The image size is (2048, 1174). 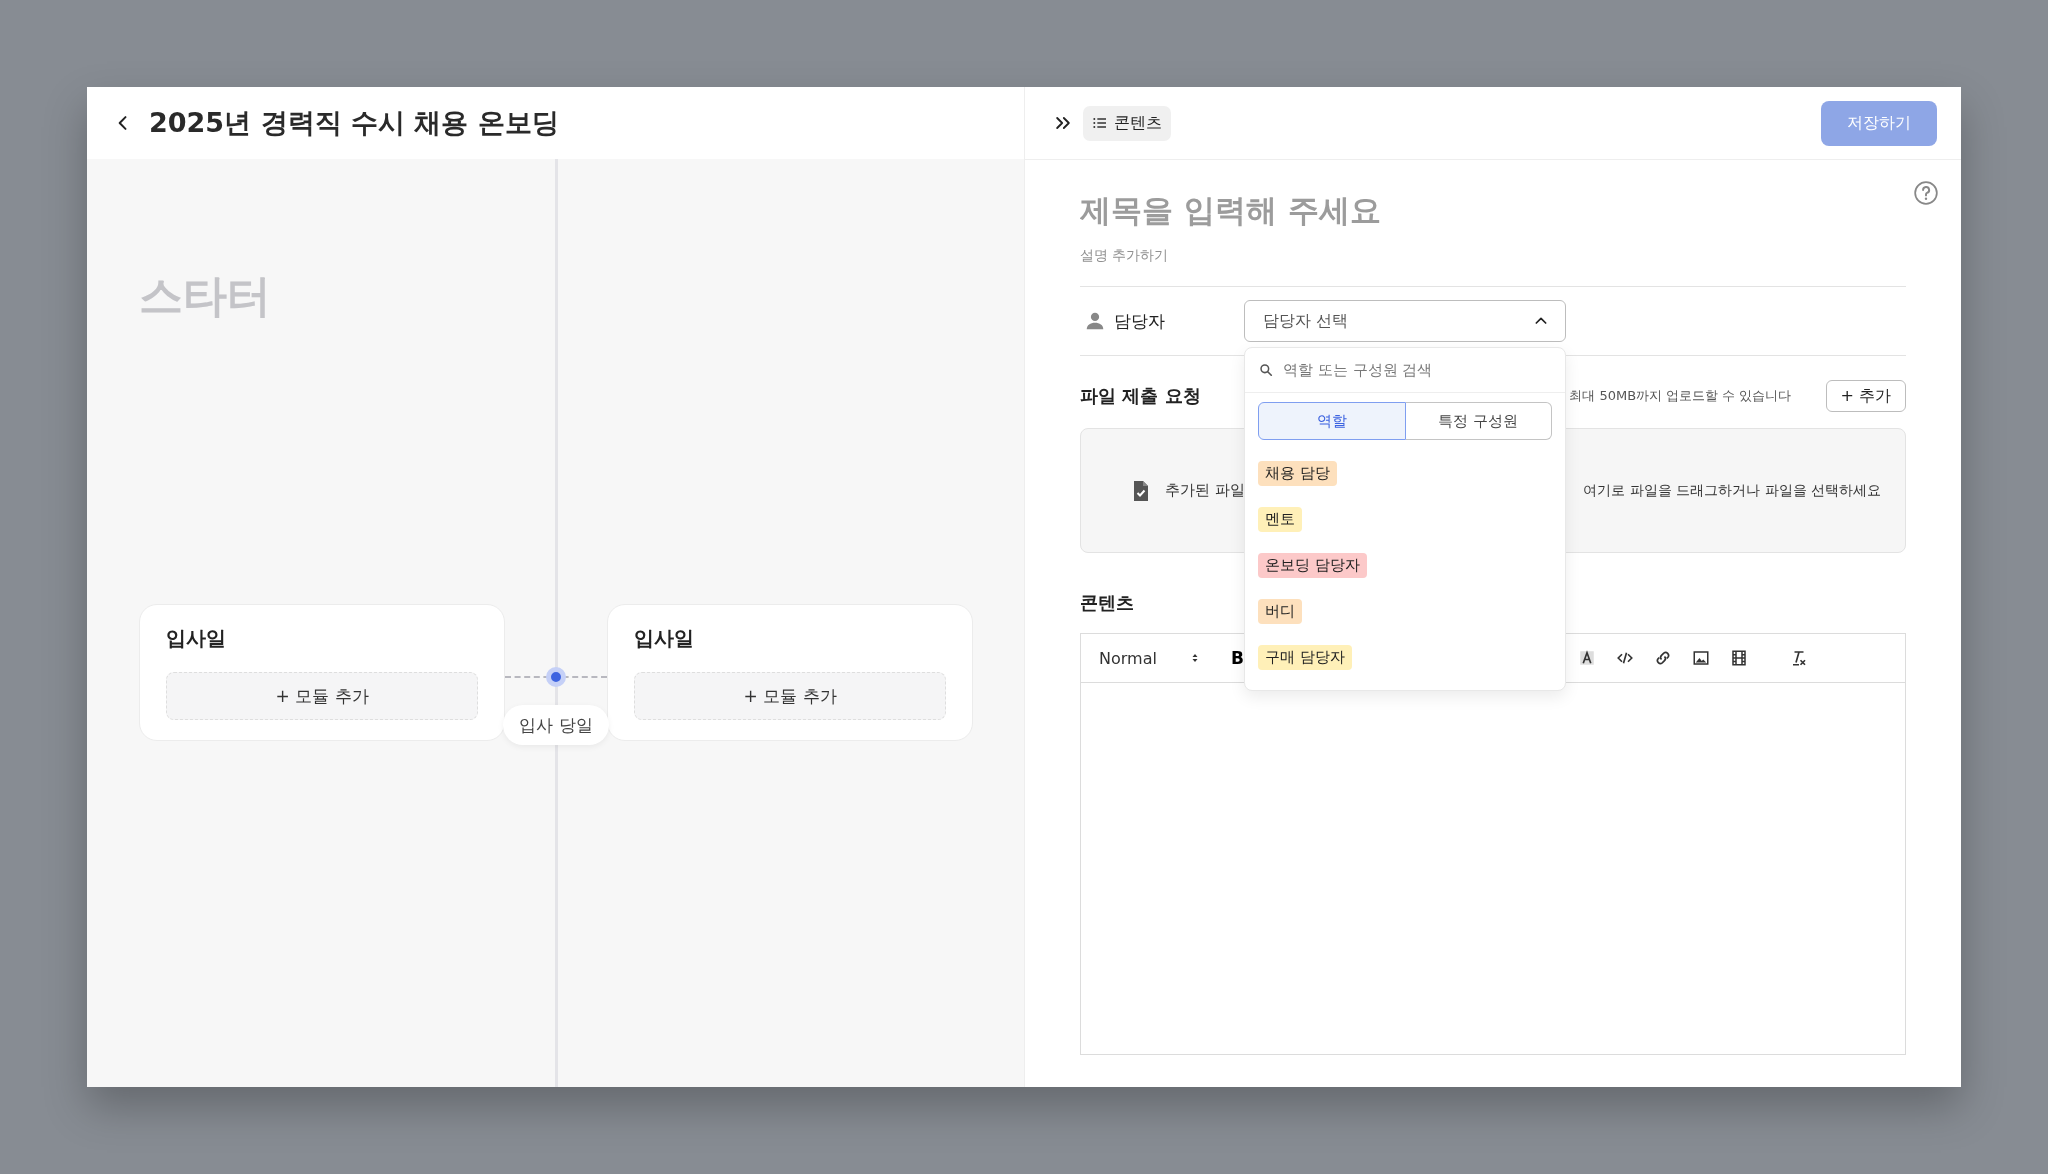 What do you see at coordinates (1140, 396) in the screenshot?
I see `section-title: 파일 제출 요청` at bounding box center [1140, 396].